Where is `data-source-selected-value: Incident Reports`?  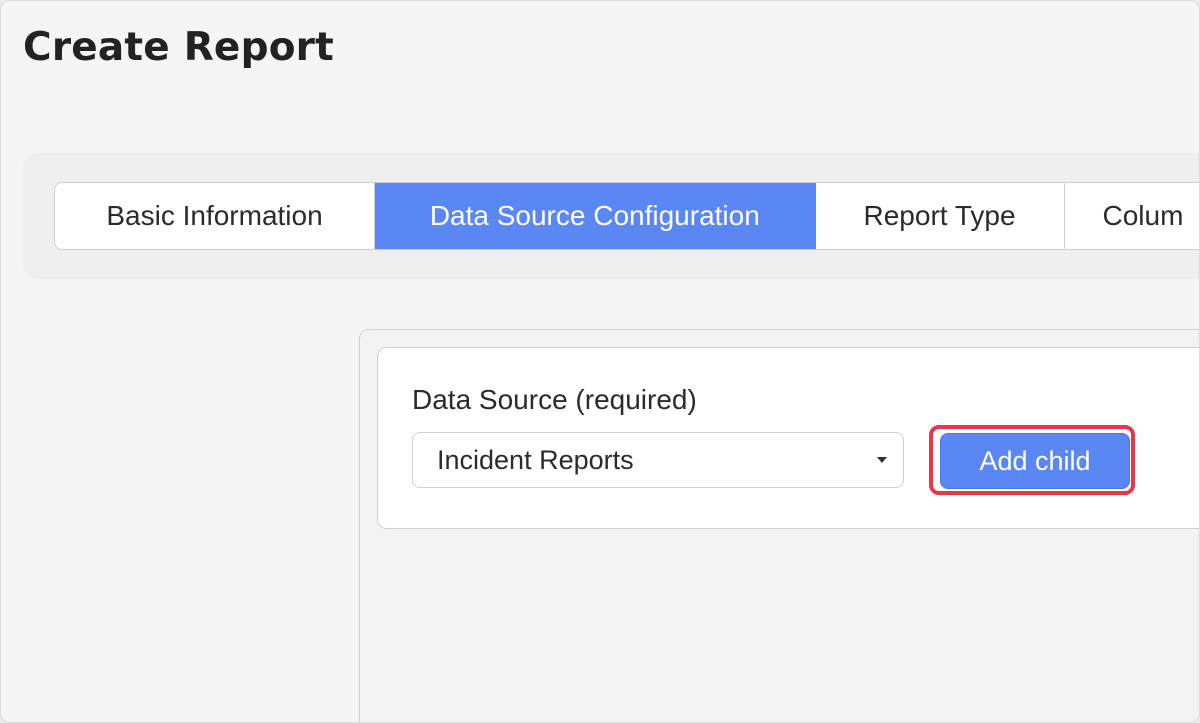
data-source-selected-value: Incident Reports is located at coordinates (535, 459).